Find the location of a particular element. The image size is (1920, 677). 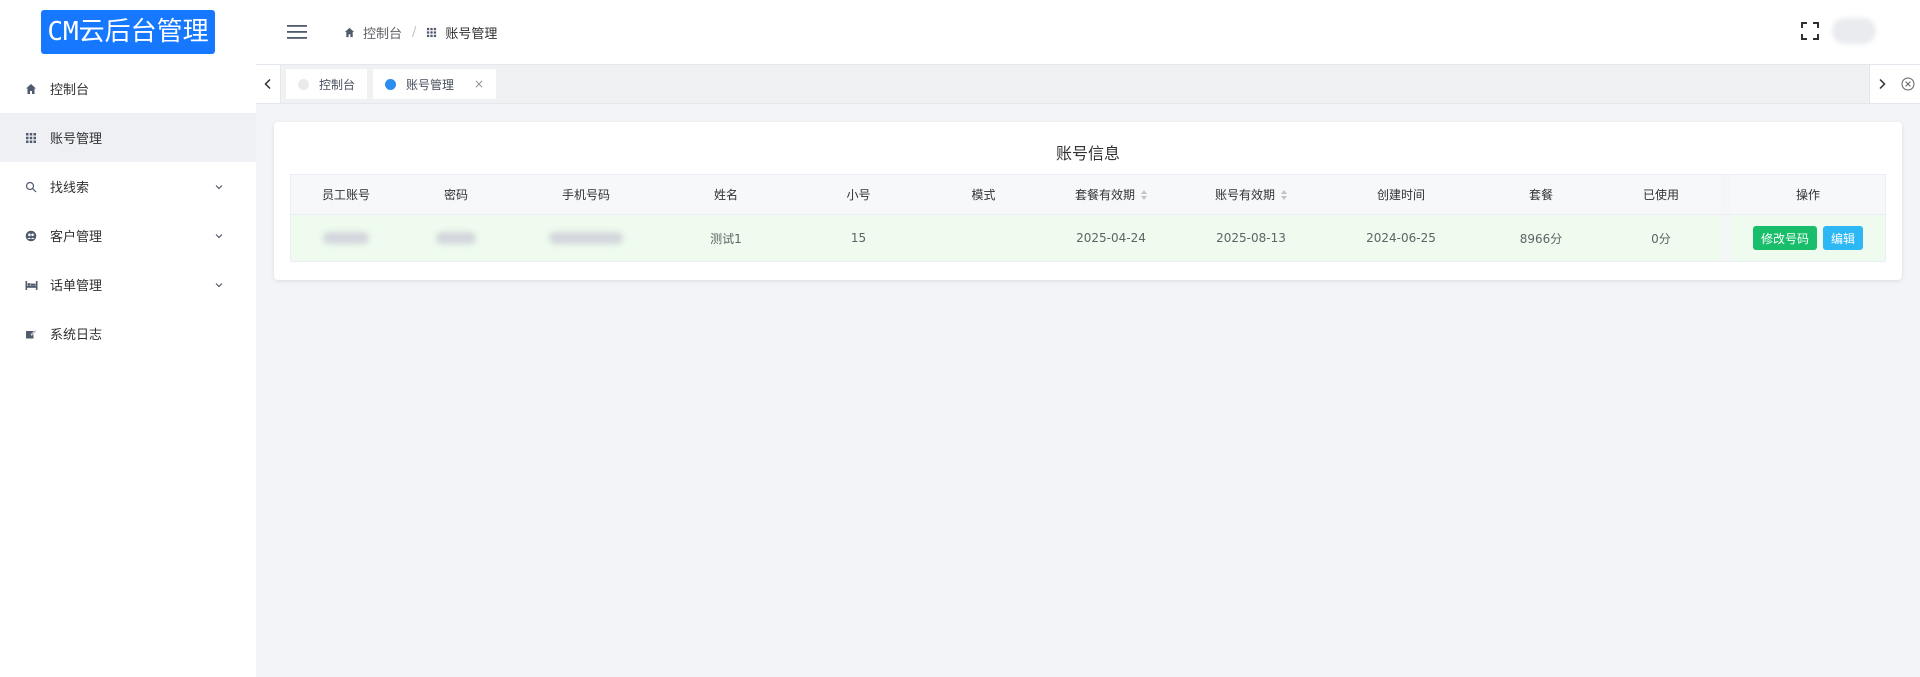

tab-dashboard: 控制台 is located at coordinates (327, 84).